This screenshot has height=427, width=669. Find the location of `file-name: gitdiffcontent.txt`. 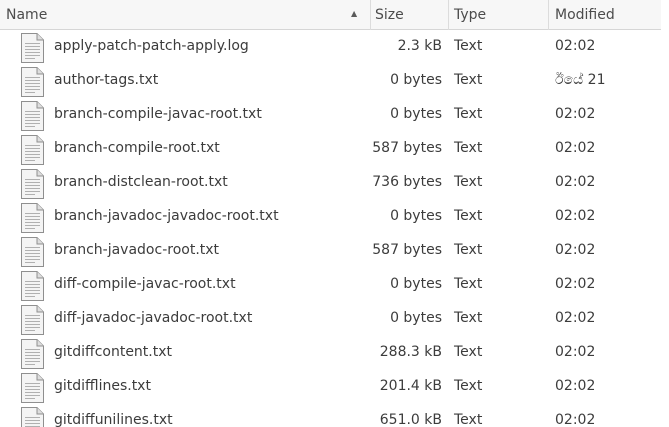

file-name: gitdiffcontent.txt is located at coordinates (113, 352).